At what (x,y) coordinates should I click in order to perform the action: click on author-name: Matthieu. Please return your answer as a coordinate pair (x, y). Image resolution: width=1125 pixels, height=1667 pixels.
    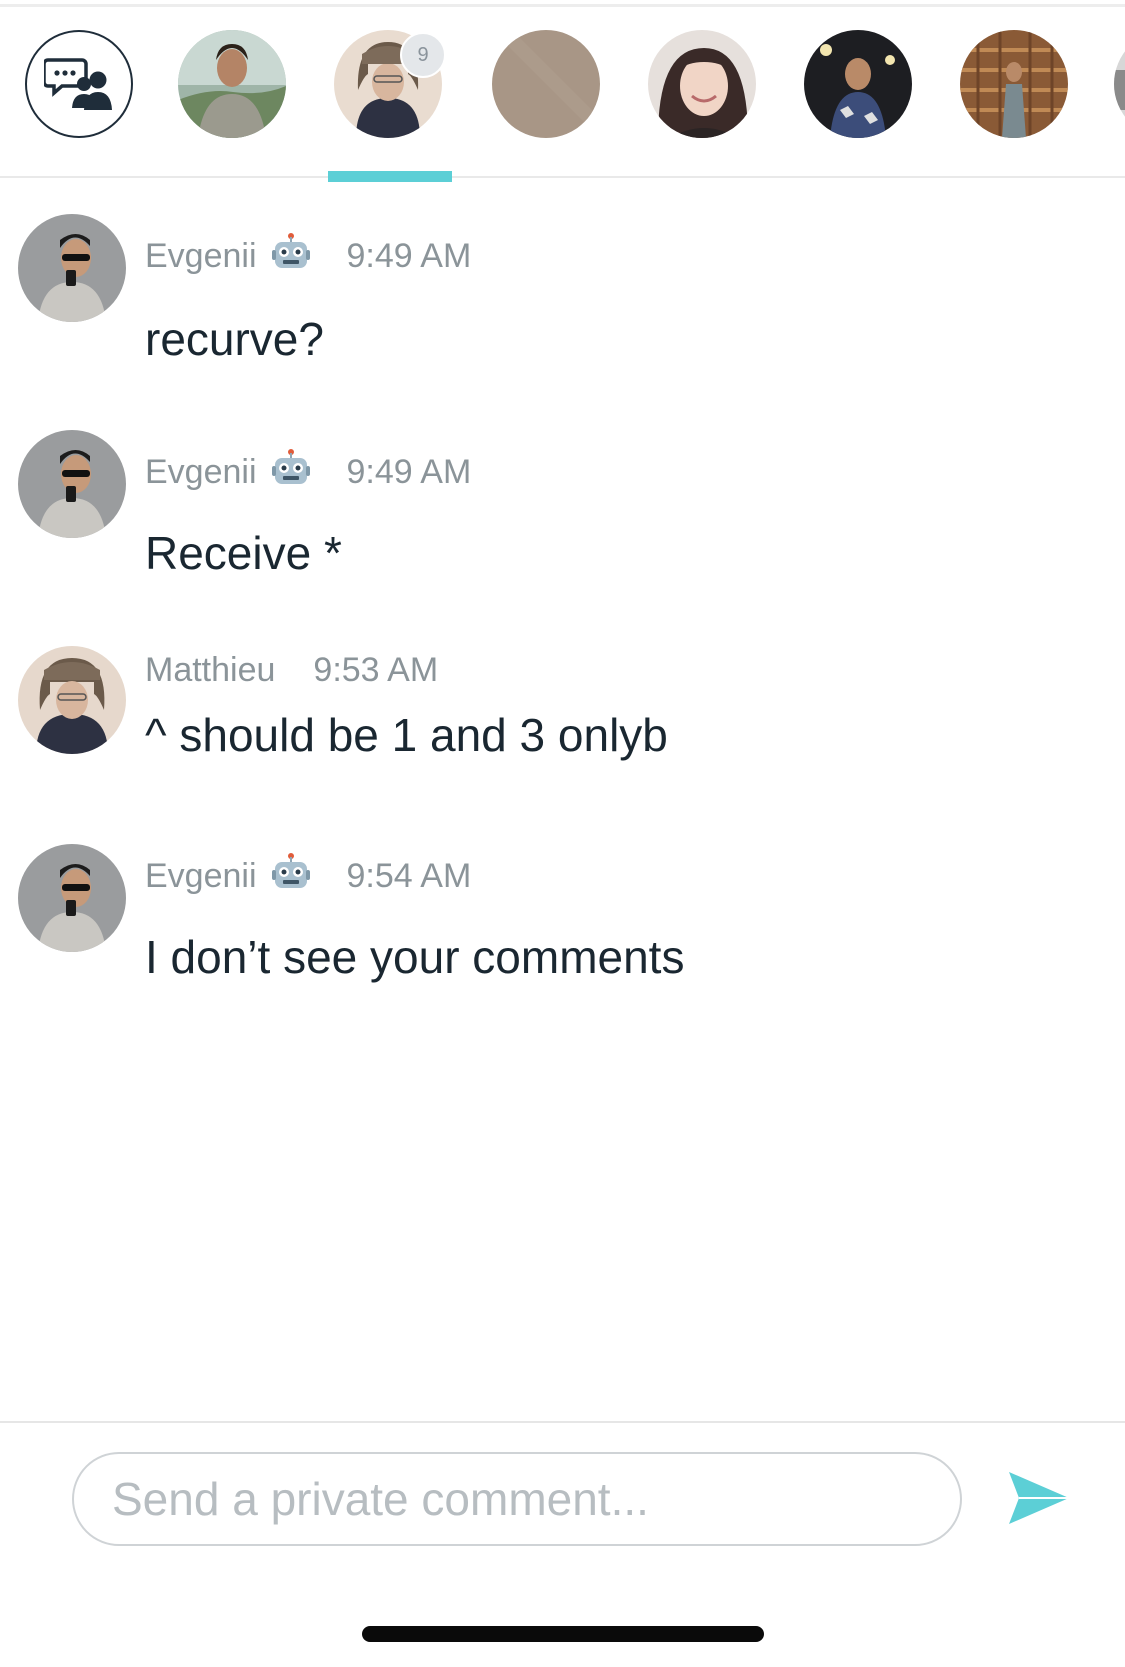
    Looking at the image, I should click on (210, 669).